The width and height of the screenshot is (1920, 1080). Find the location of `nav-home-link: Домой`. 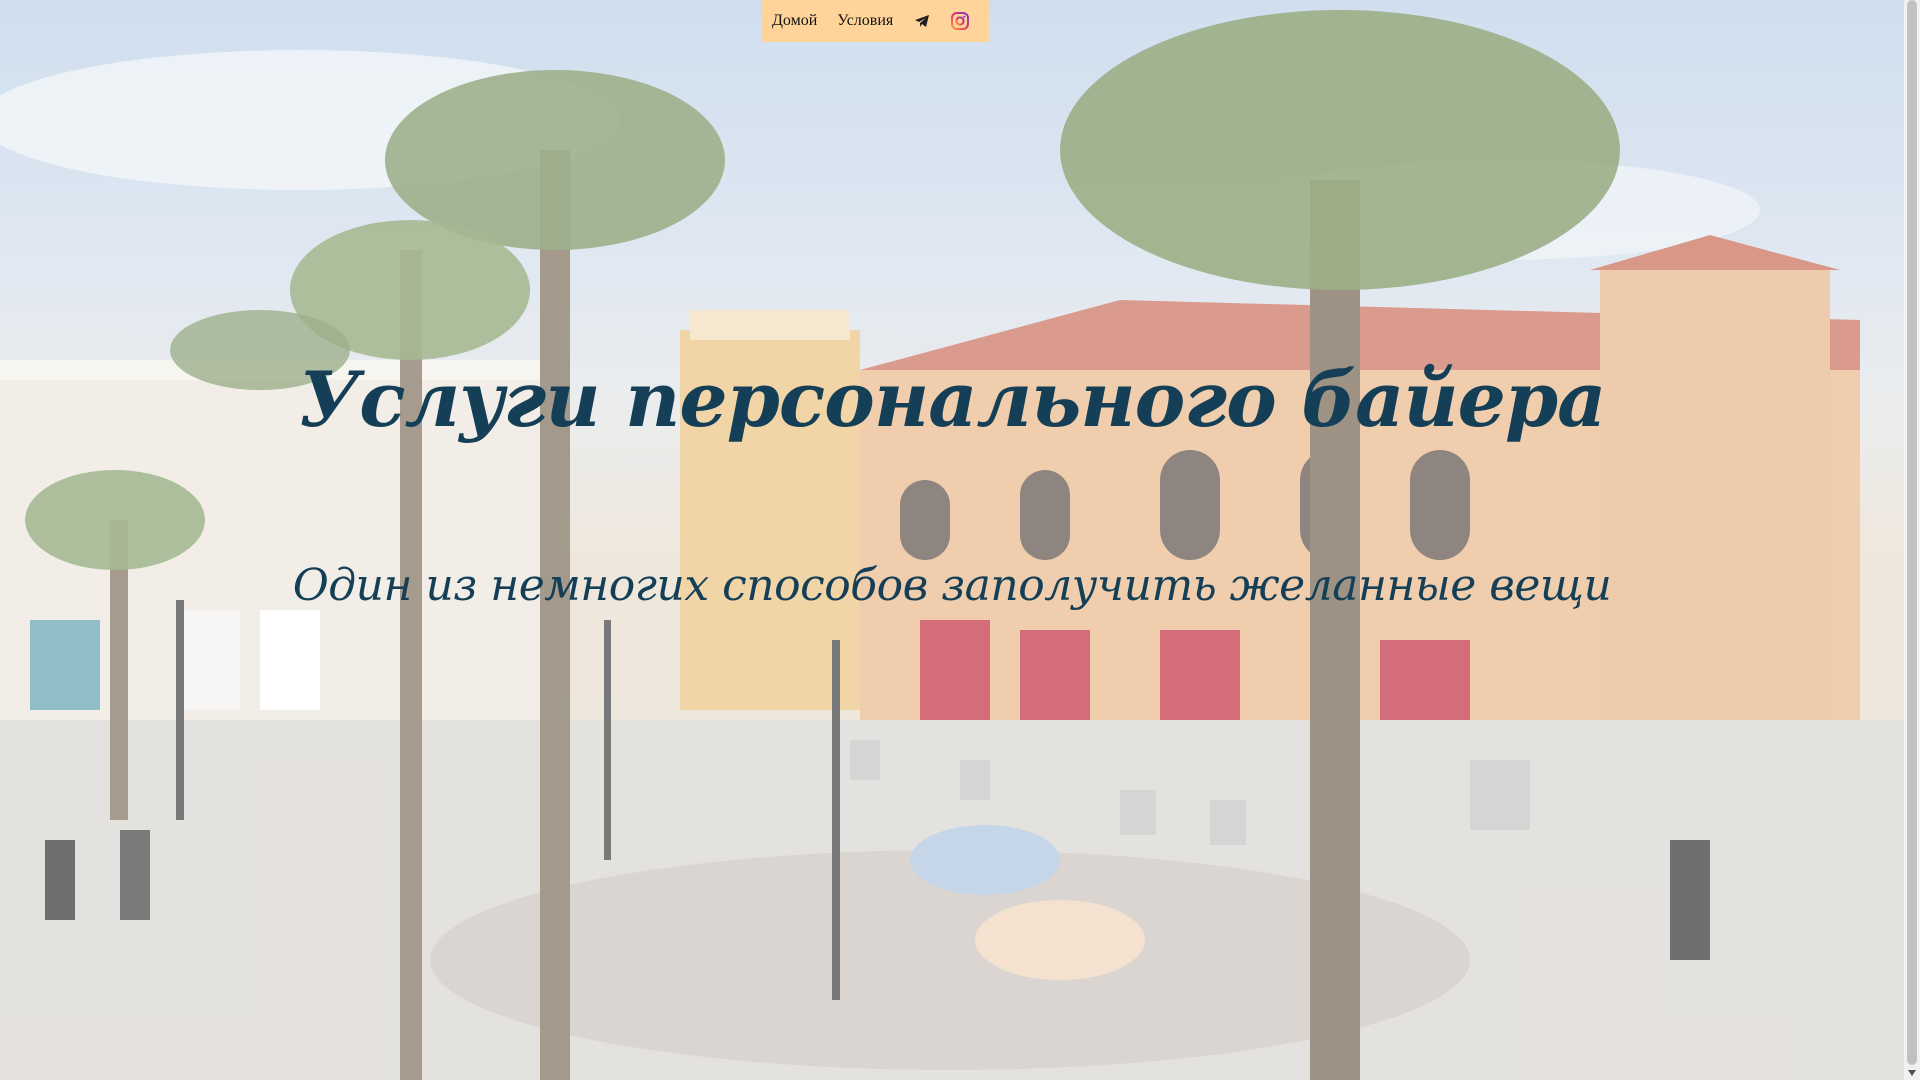

nav-home-link: Домой is located at coordinates (794, 21).